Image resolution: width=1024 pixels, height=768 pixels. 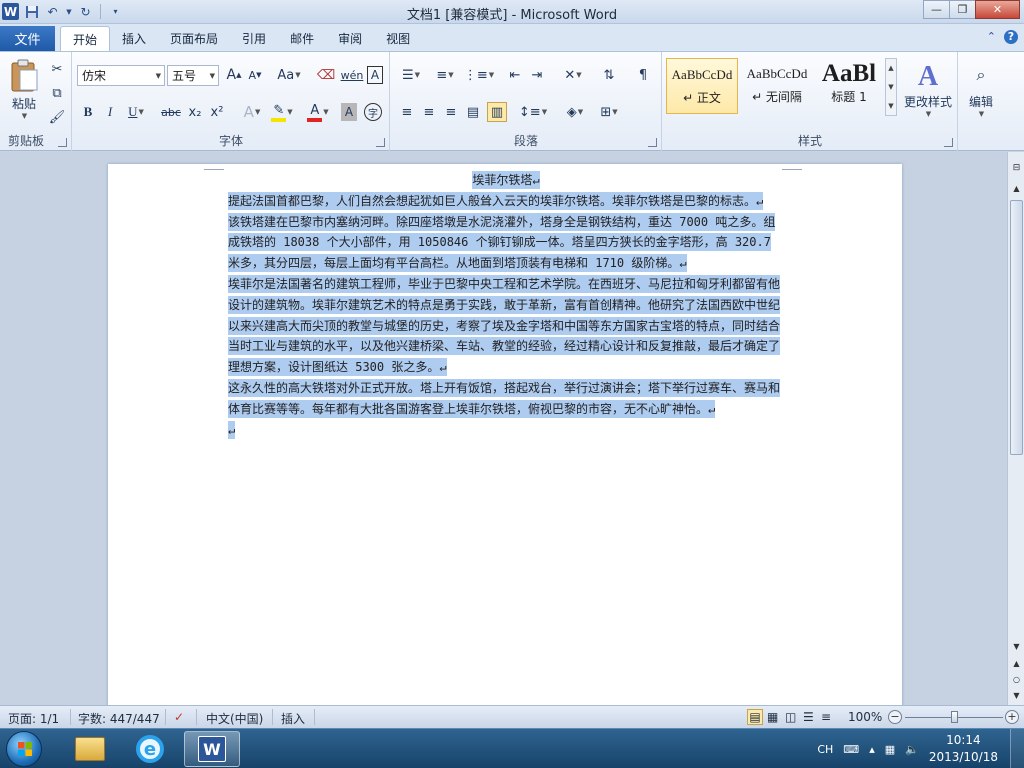 I want to click on zoom-in-button: +, so click(x=1012, y=717).